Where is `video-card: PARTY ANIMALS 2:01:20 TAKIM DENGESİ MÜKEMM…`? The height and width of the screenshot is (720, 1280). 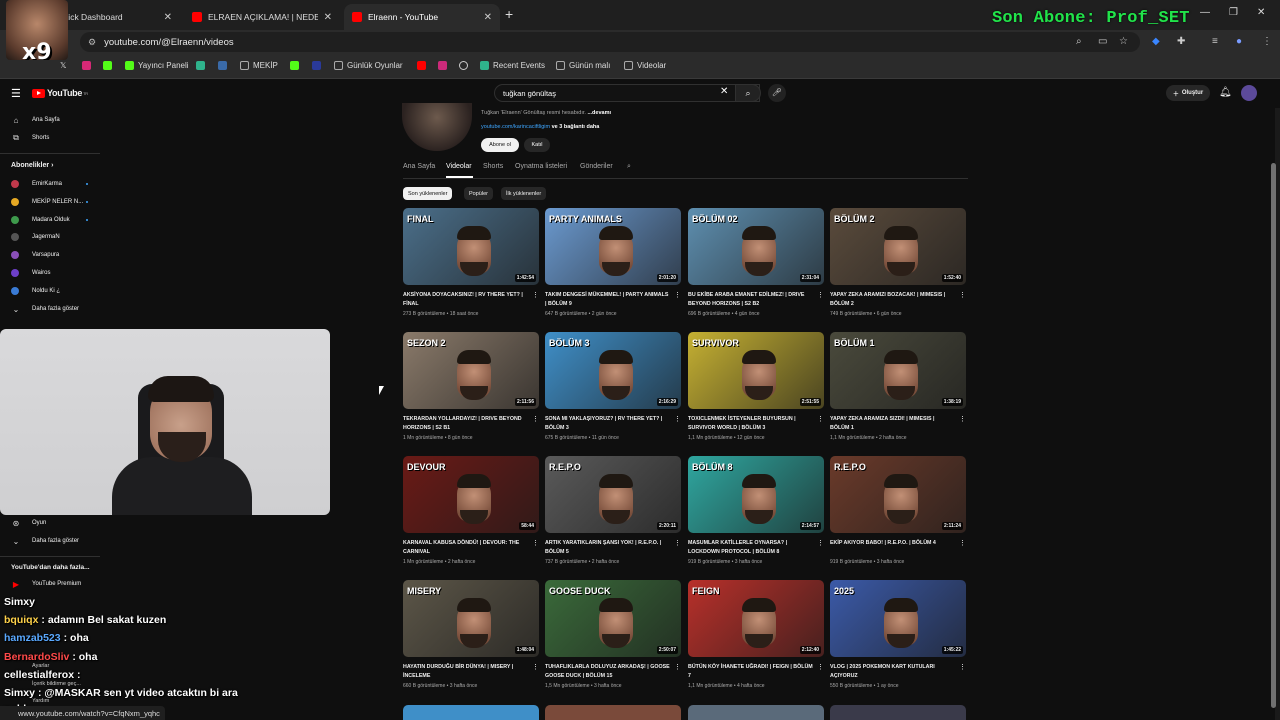 video-card: PARTY ANIMALS 2:01:20 TAKIM DENGESİ MÜKEMM… is located at coordinates (613, 268).